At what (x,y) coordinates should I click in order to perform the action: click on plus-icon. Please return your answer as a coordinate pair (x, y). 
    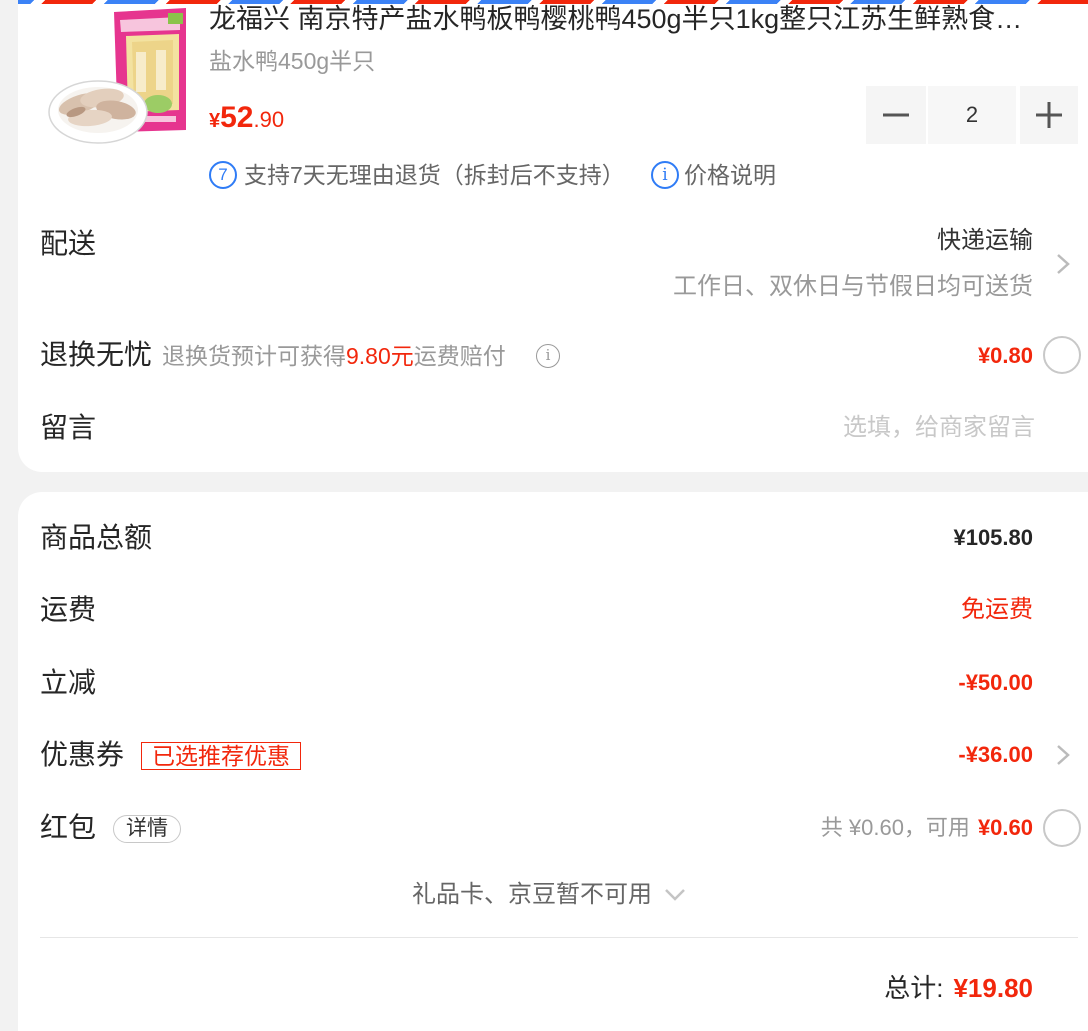
    Looking at the image, I should click on (1049, 115).